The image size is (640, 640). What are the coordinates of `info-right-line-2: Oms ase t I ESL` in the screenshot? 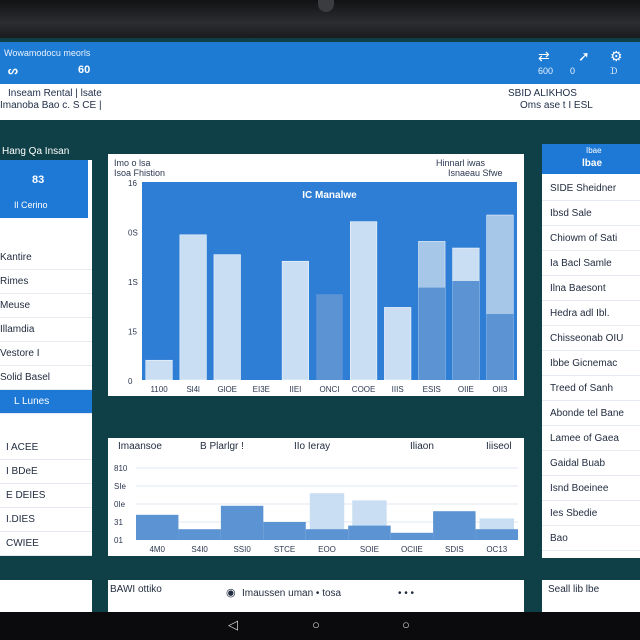 It's located at (556, 105).